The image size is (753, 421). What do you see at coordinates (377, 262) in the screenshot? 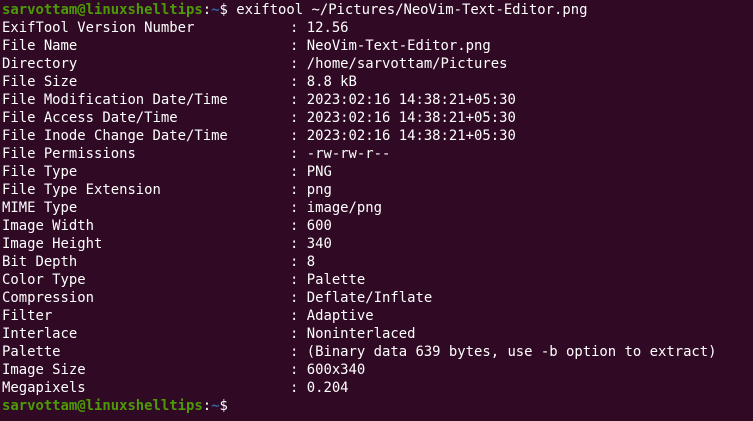
I see `output-row: Bit Depth: 8` at bounding box center [377, 262].